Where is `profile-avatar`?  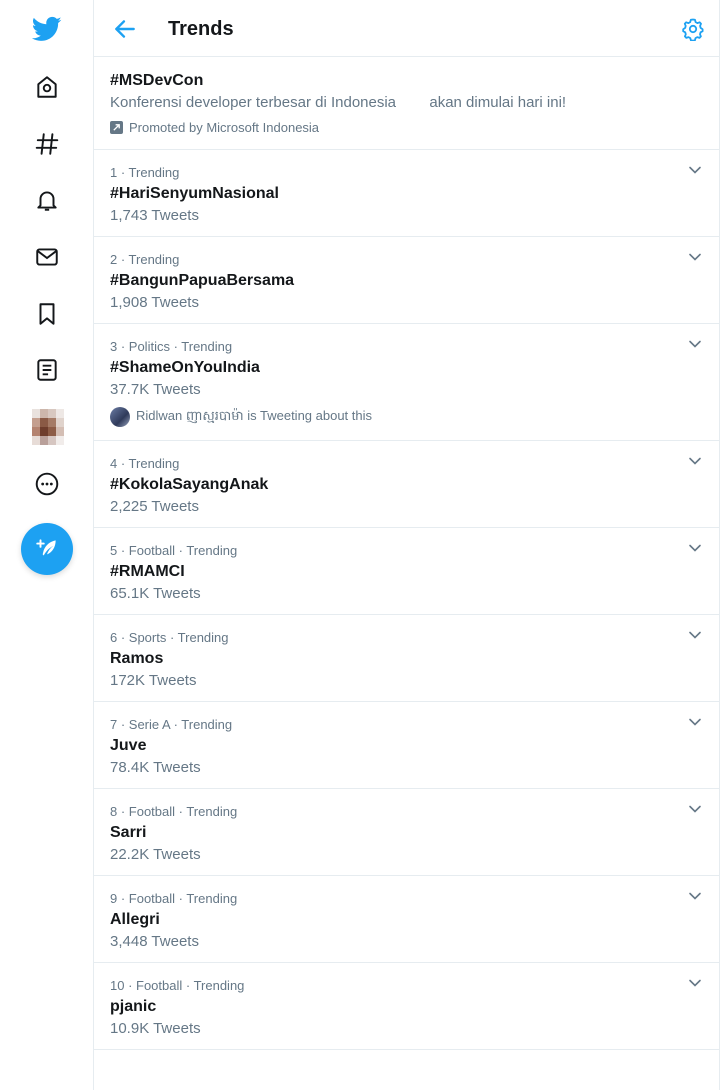 profile-avatar is located at coordinates (48, 427).